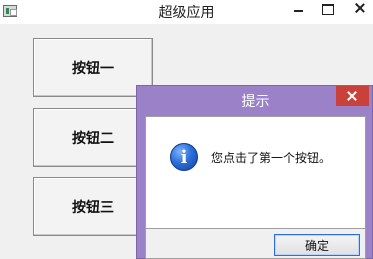 The width and height of the screenshot is (373, 259). Describe the element at coordinates (326, 11) in the screenshot. I see `maximize-icon` at that location.